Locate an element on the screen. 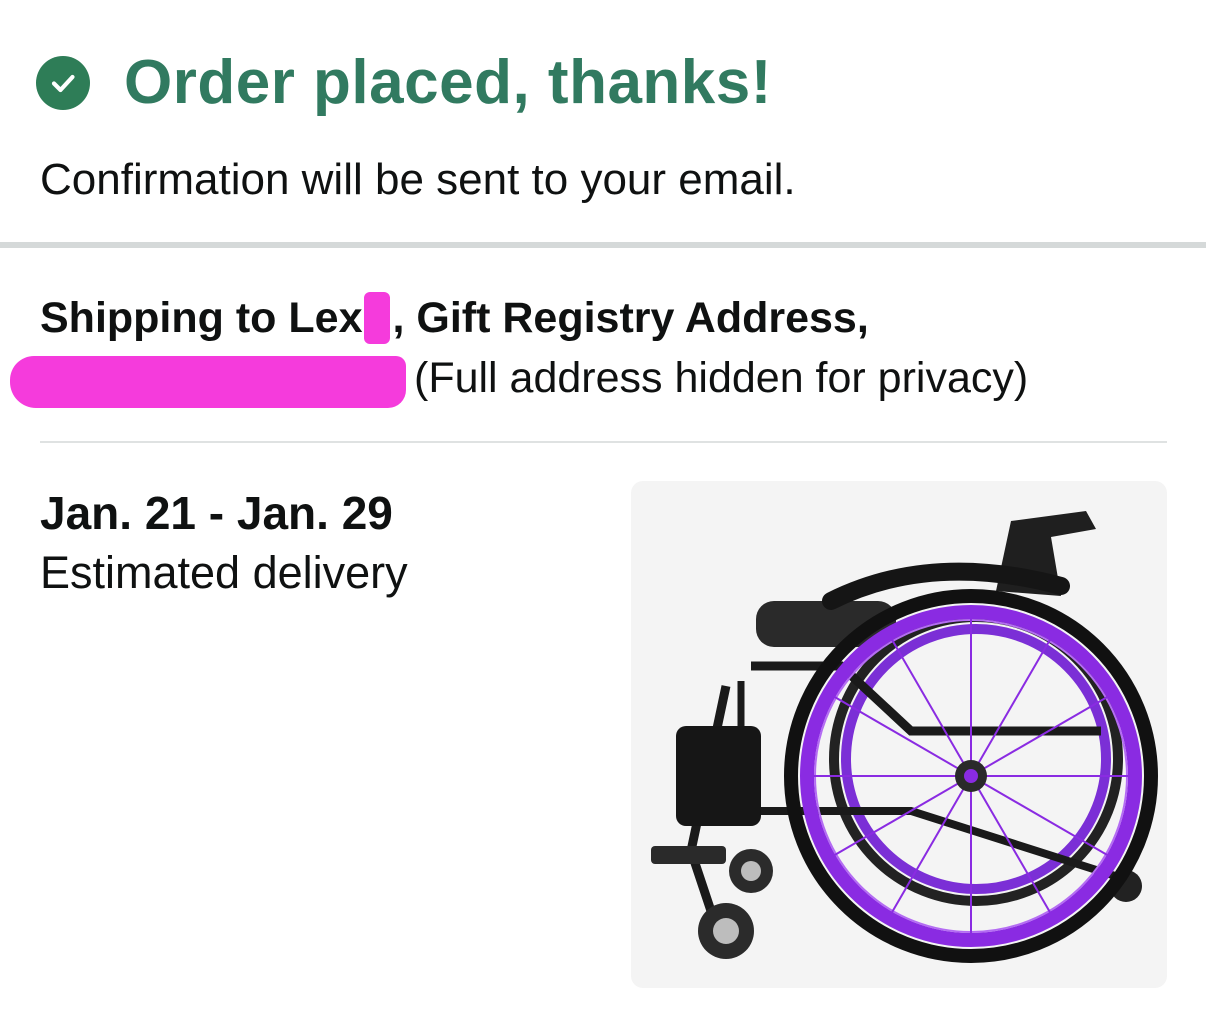  confirmation-header: Order placed, thanks! is located at coordinates (404, 83).